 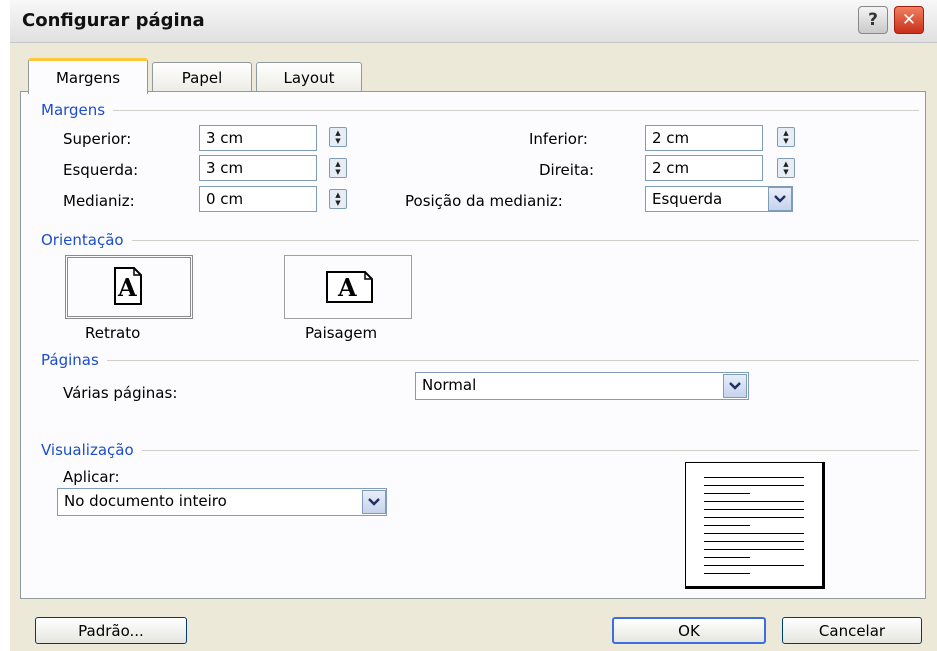 What do you see at coordinates (202, 77) in the screenshot?
I see `tab-papel: Papel` at bounding box center [202, 77].